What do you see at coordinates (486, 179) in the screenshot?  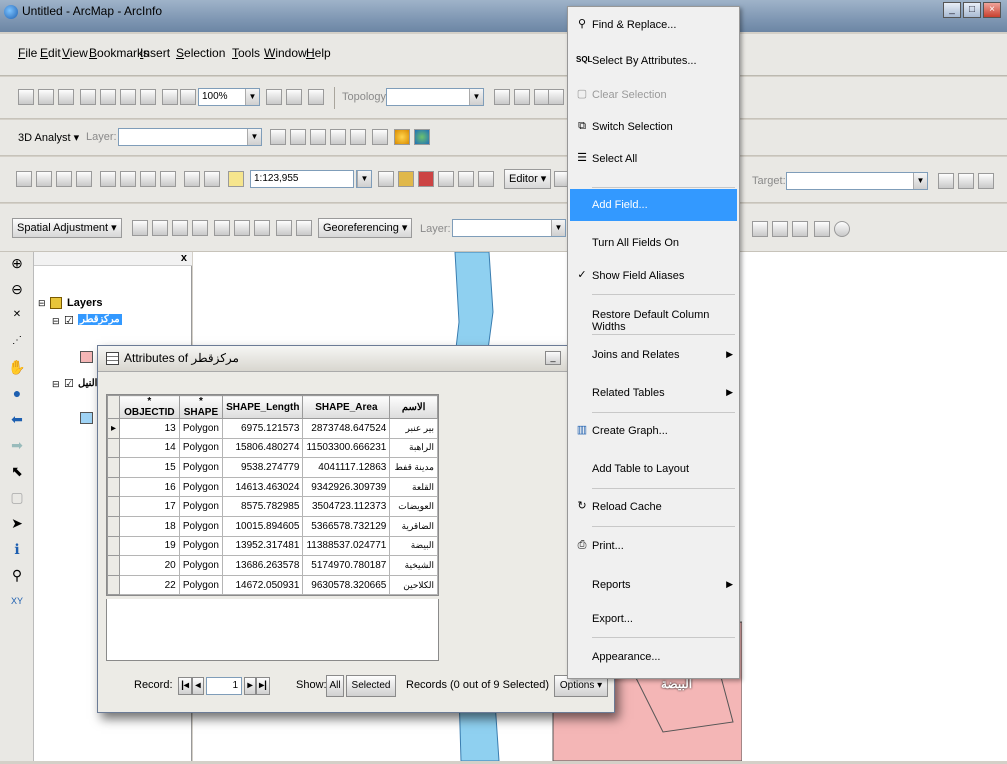 I see `whats-this-icon` at bounding box center [486, 179].